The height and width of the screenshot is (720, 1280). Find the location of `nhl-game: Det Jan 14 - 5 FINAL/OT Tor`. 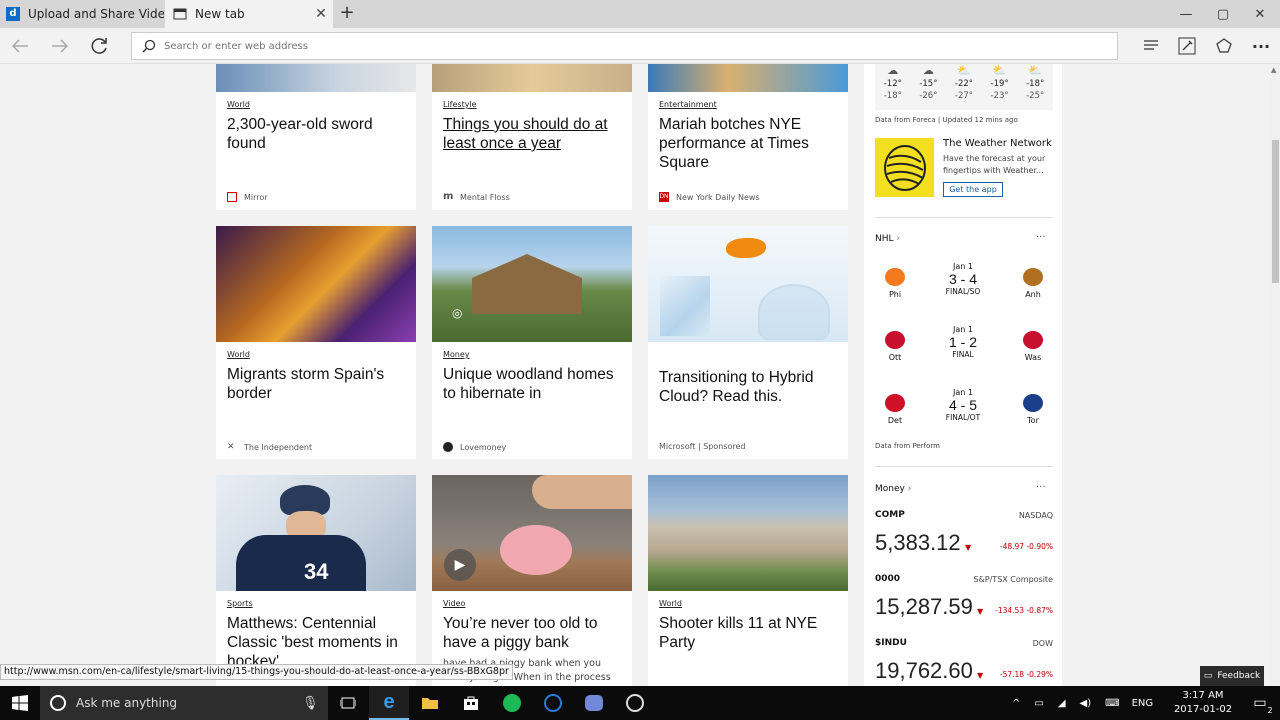

nhl-game: Det Jan 14 - 5 FINAL/OT Tor is located at coordinates (964, 415).